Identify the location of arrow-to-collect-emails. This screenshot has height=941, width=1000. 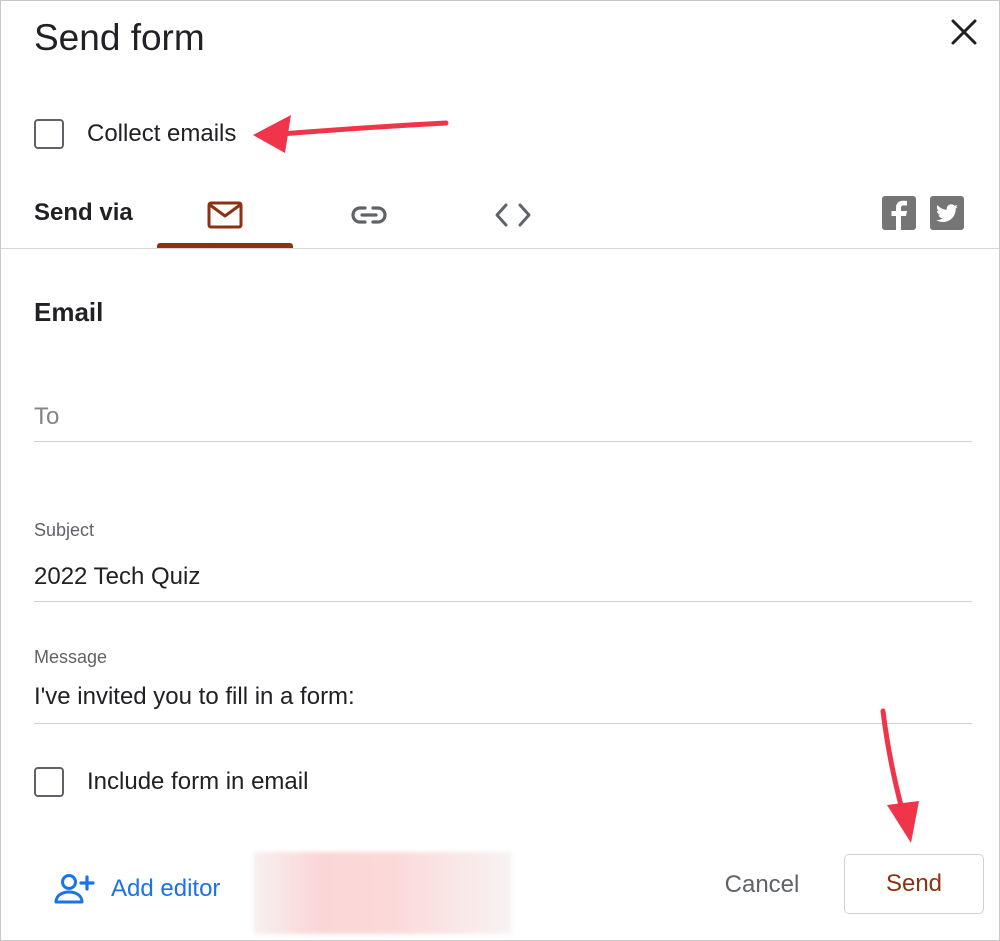
(351, 134).